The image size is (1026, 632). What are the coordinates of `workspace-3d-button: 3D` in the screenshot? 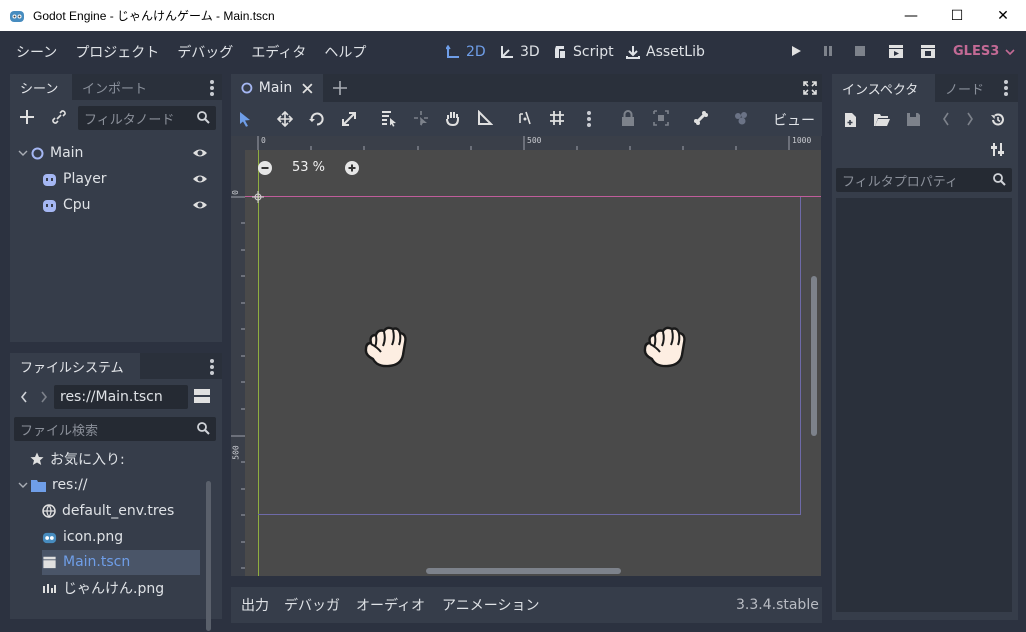 It's located at (520, 51).